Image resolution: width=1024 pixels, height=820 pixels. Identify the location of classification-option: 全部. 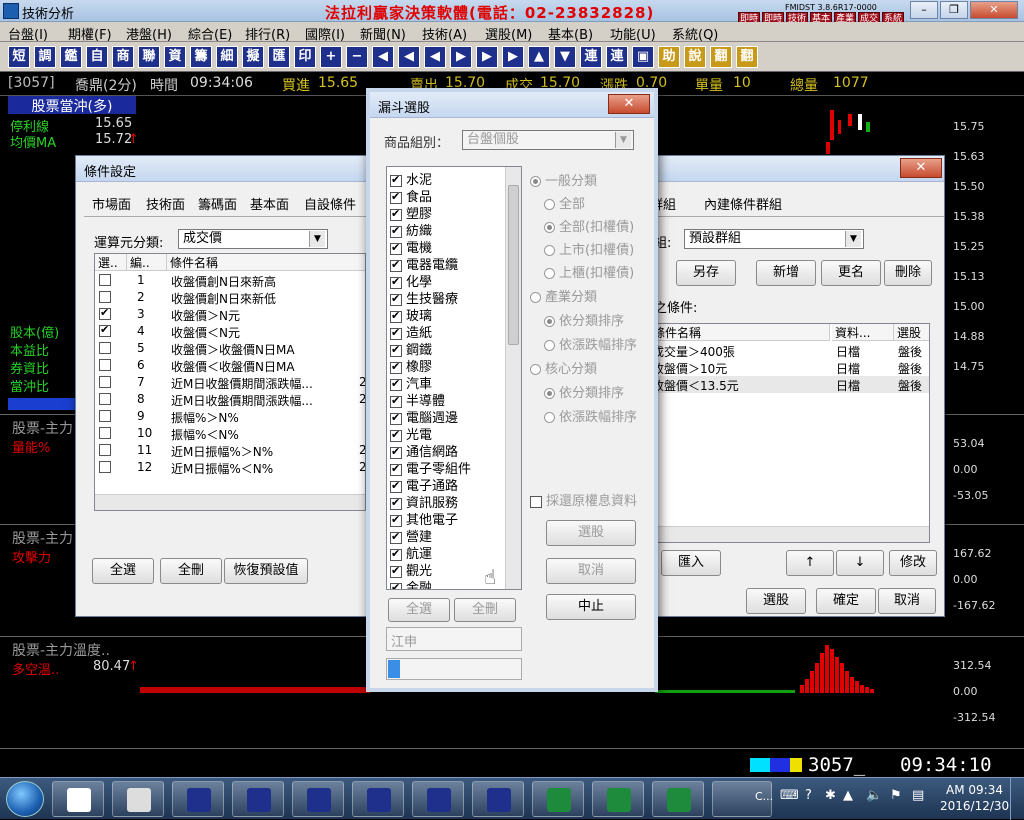
(564, 202).